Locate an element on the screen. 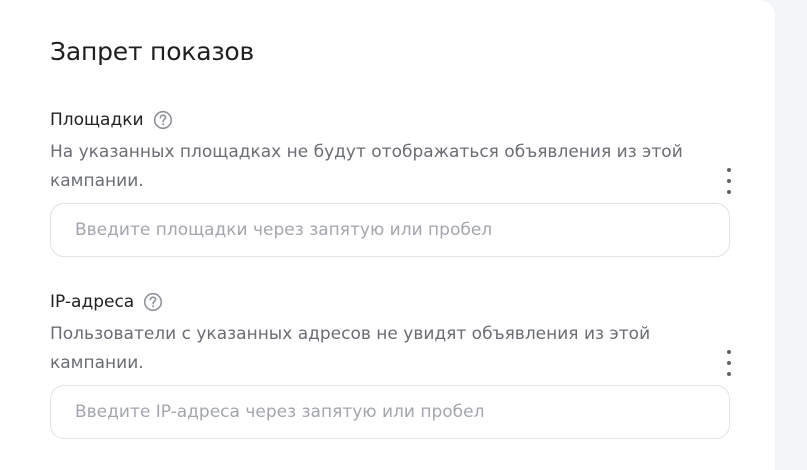  ip-input is located at coordinates (390, 412).